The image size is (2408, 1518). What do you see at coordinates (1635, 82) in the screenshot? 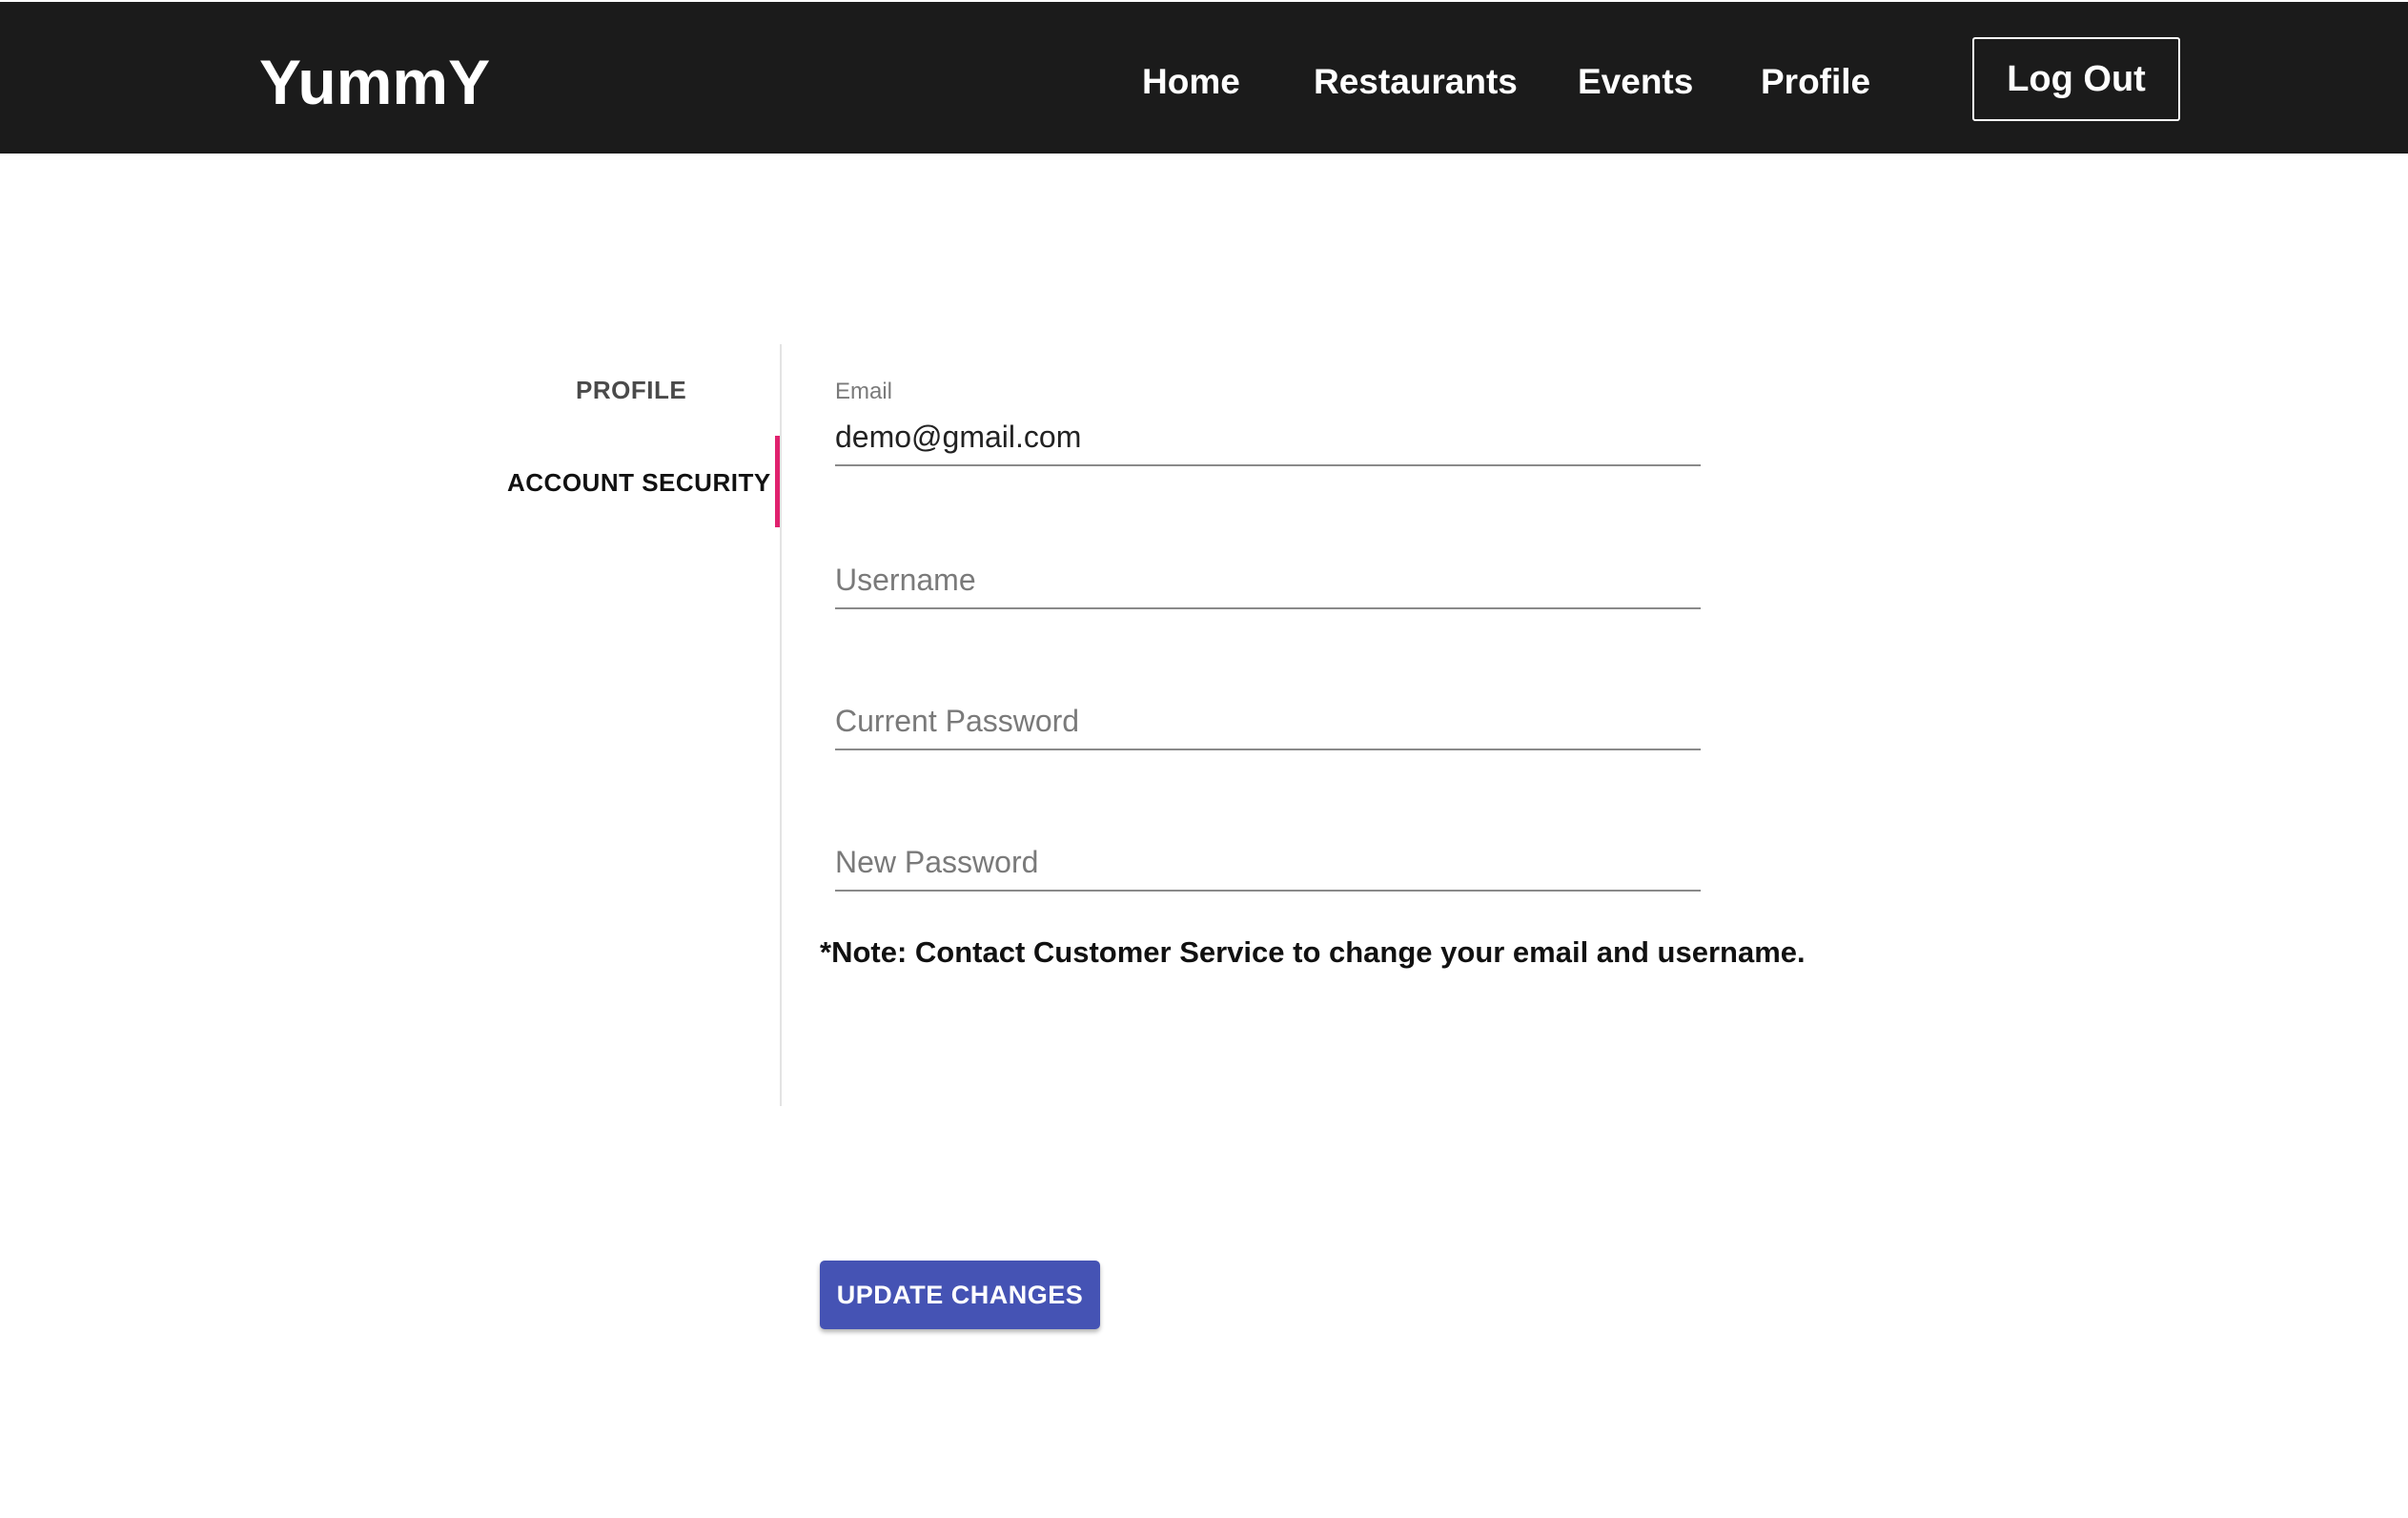
I see `nav-events: Events` at bounding box center [1635, 82].